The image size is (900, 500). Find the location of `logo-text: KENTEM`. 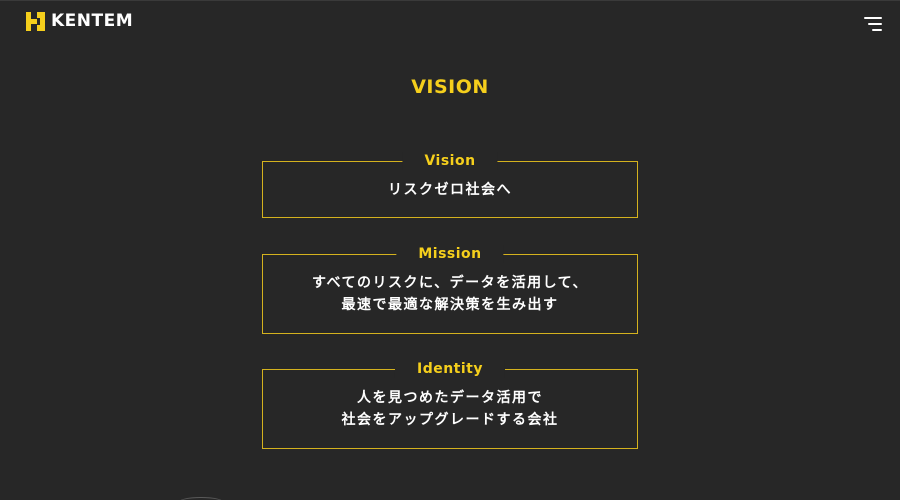

logo-text: KENTEM is located at coordinates (92, 21).